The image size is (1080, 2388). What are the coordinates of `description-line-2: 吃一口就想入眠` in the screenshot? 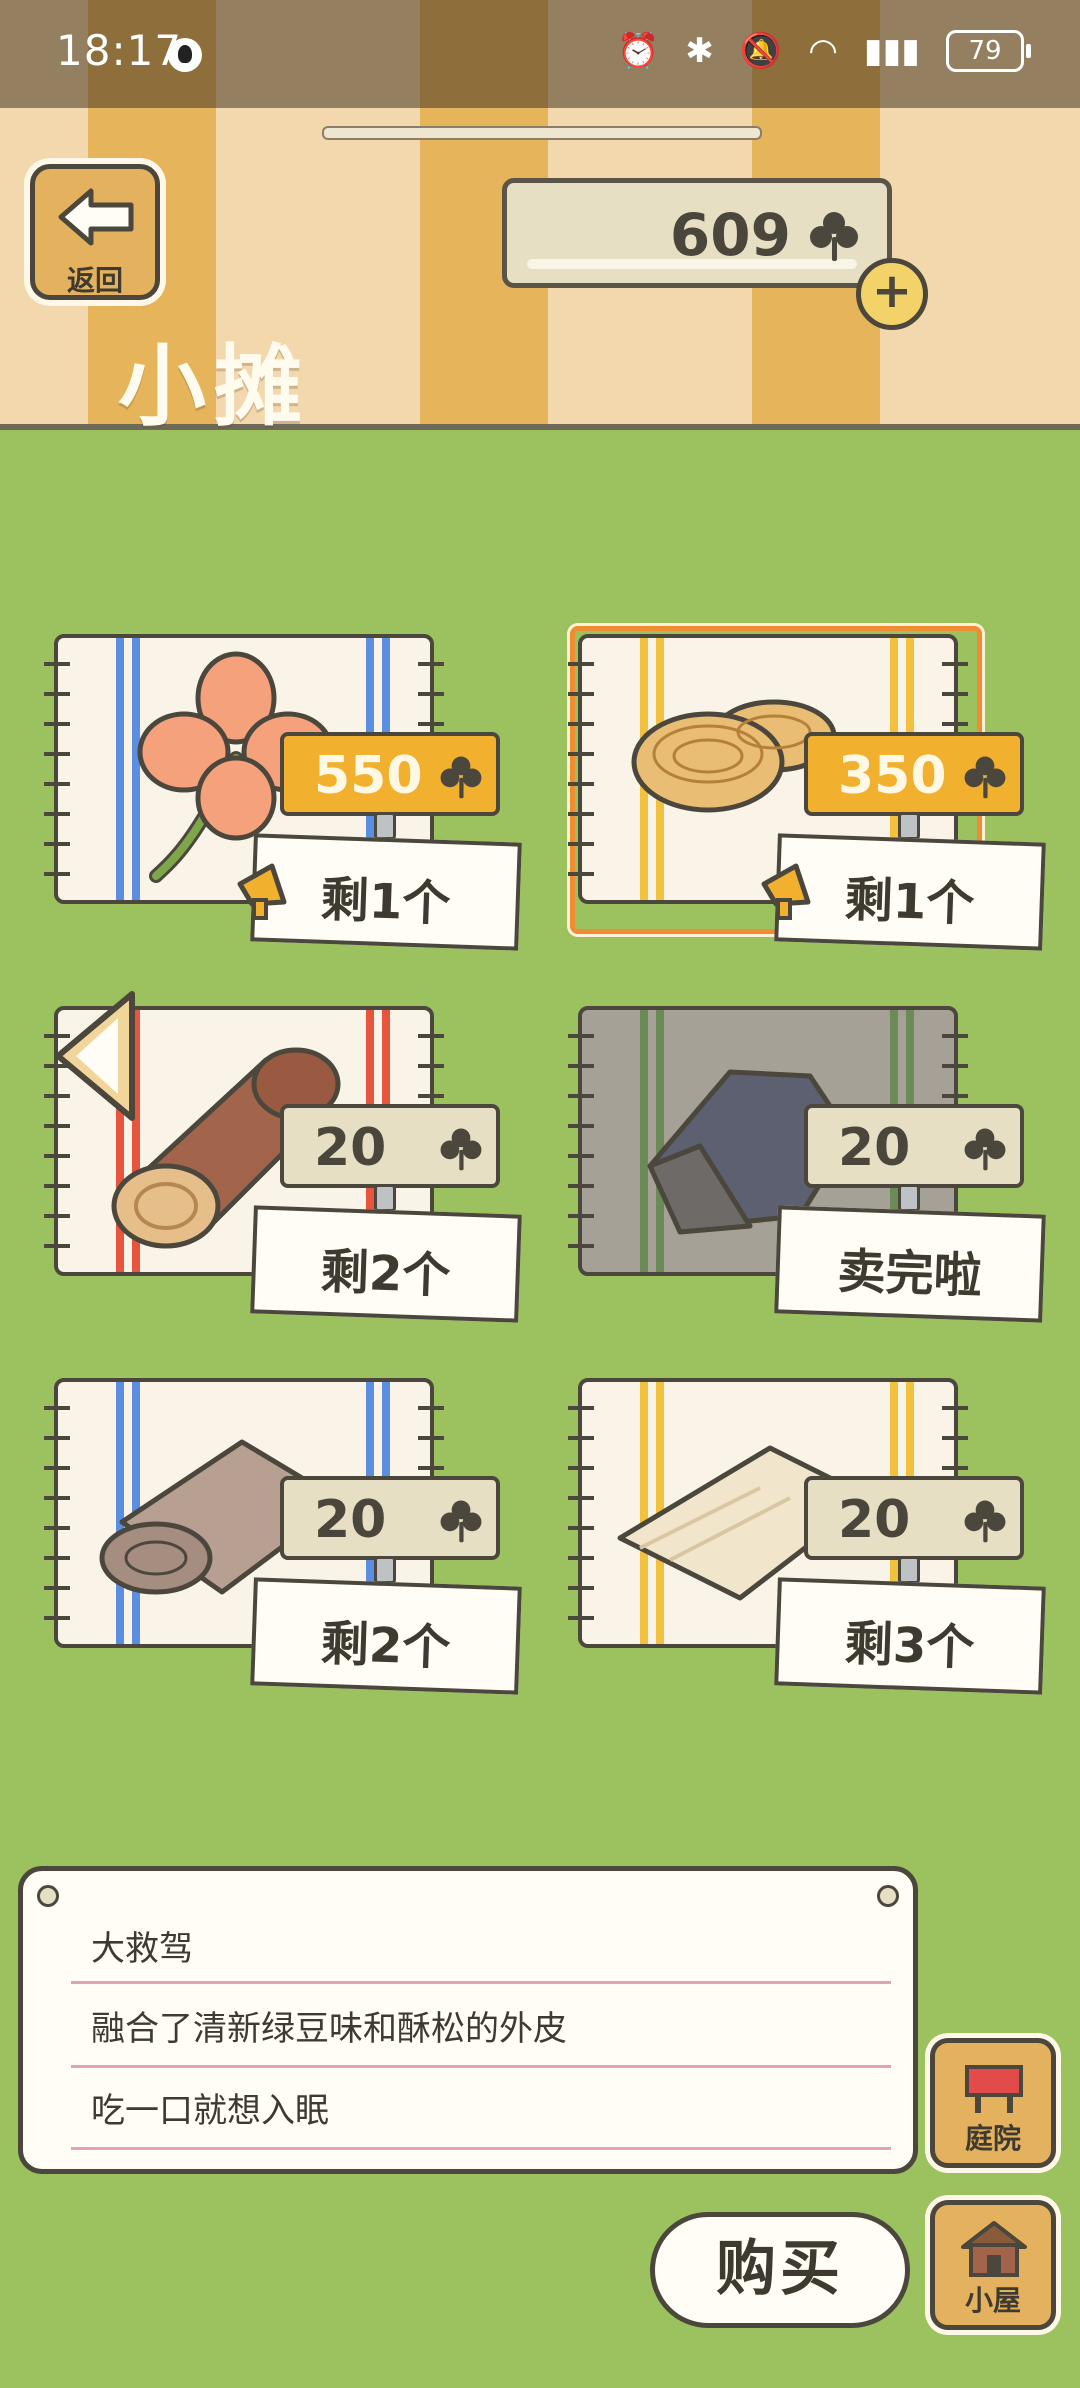 It's located at (210, 2111).